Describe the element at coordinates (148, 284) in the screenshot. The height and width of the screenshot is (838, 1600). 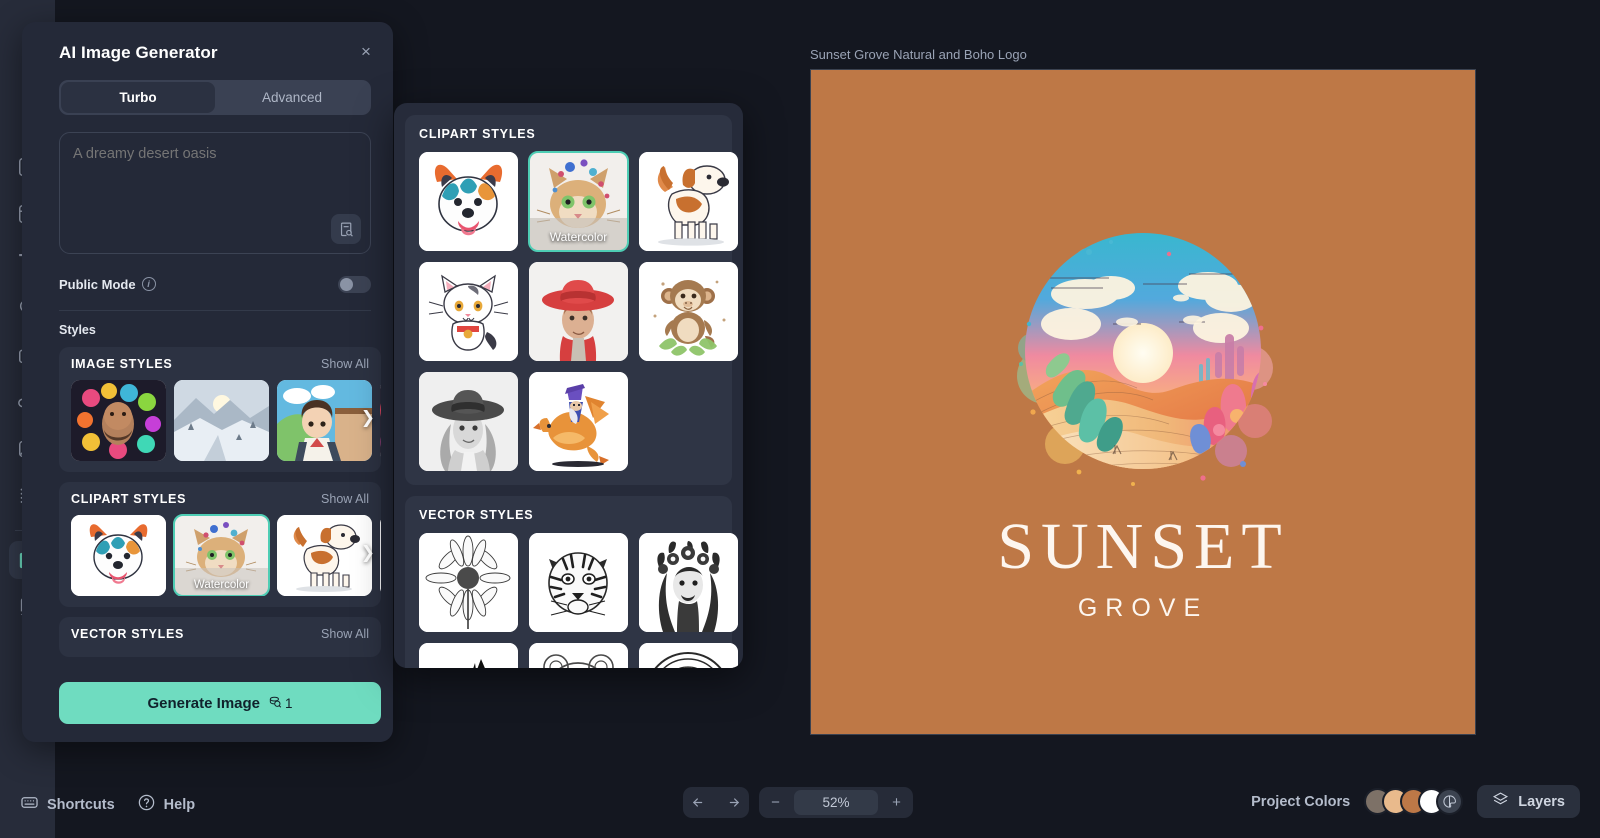
I see `info-icon: i` at that location.